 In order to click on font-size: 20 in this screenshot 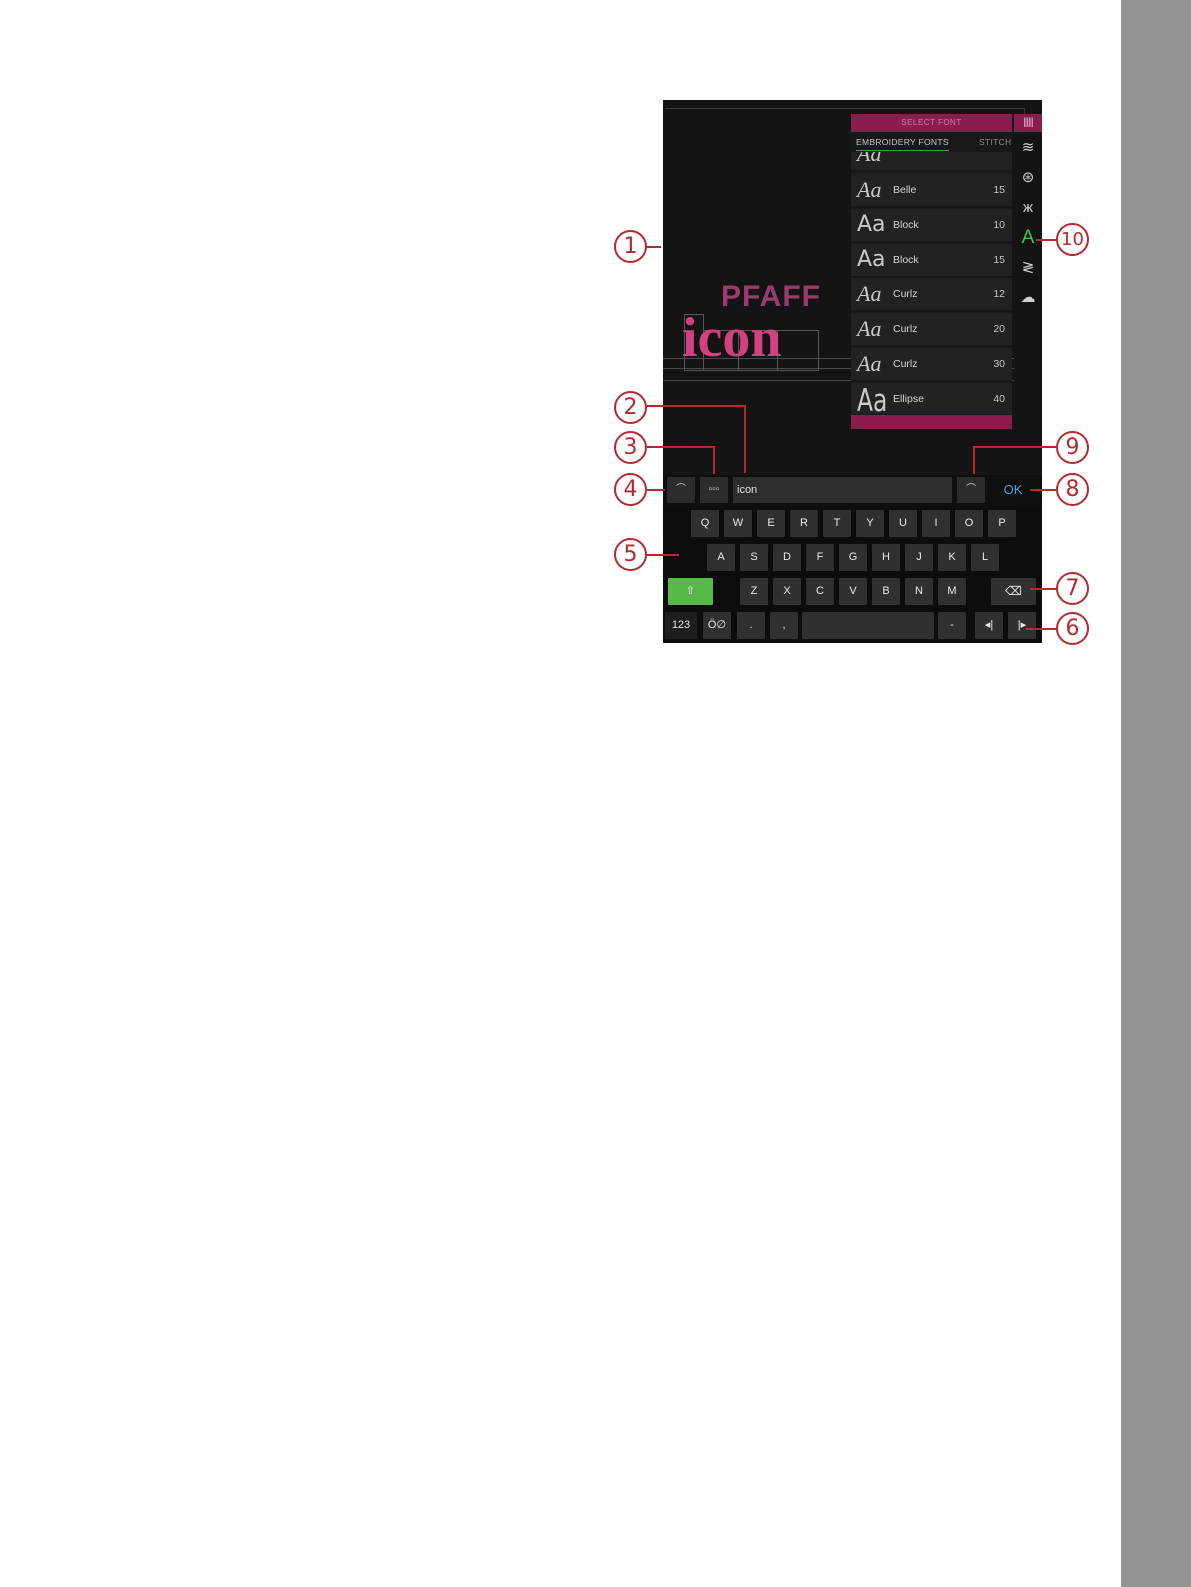, I will do `click(999, 329)`.